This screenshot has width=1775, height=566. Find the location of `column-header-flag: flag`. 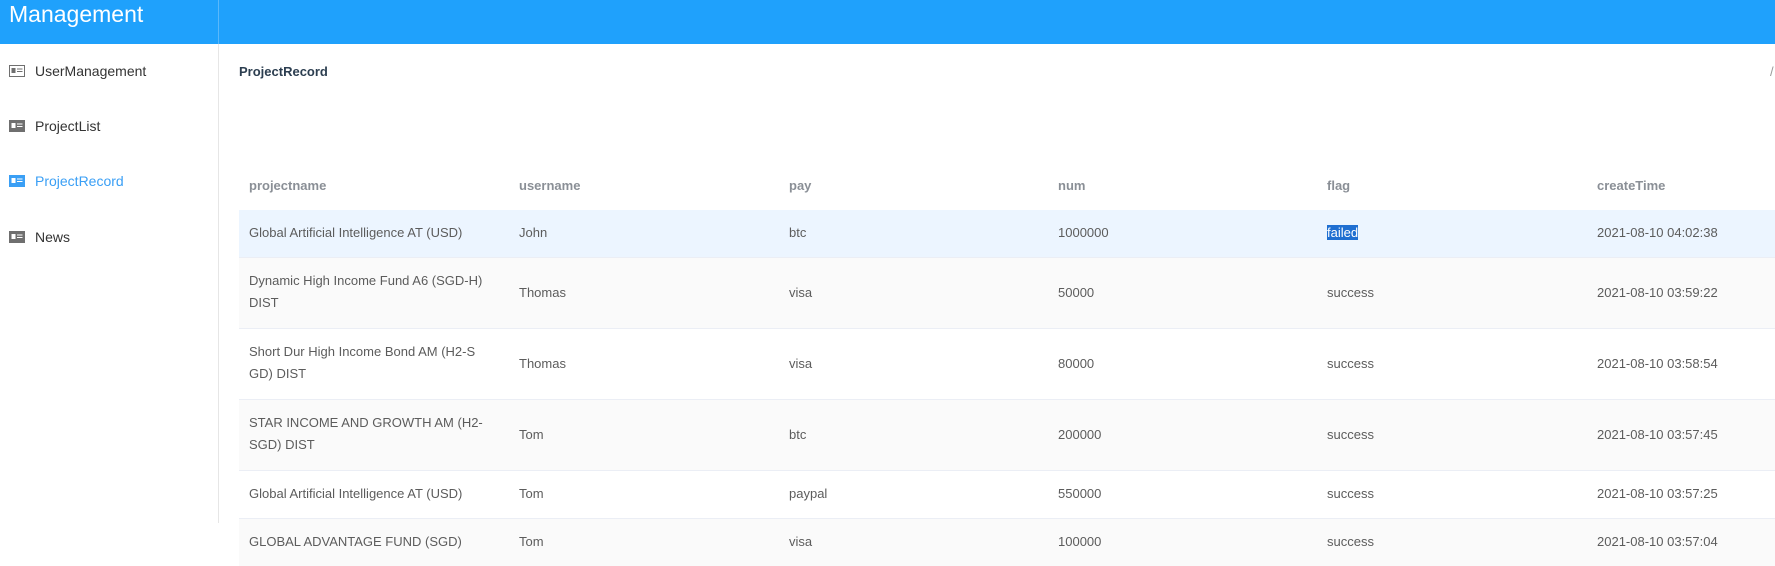

column-header-flag: flag is located at coordinates (1338, 186).